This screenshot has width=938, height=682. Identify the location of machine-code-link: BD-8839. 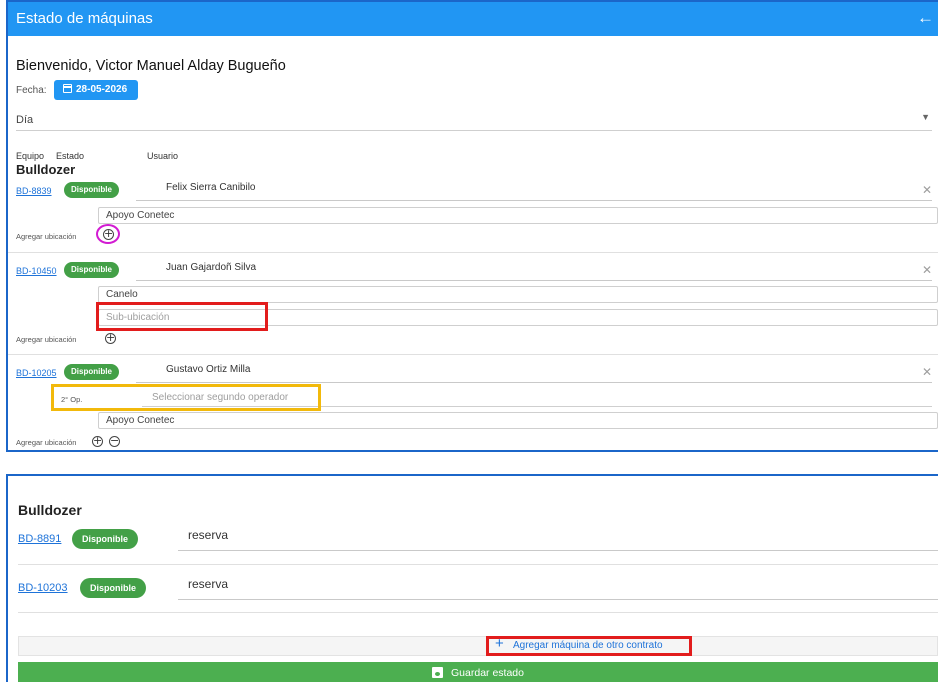
(34, 191).